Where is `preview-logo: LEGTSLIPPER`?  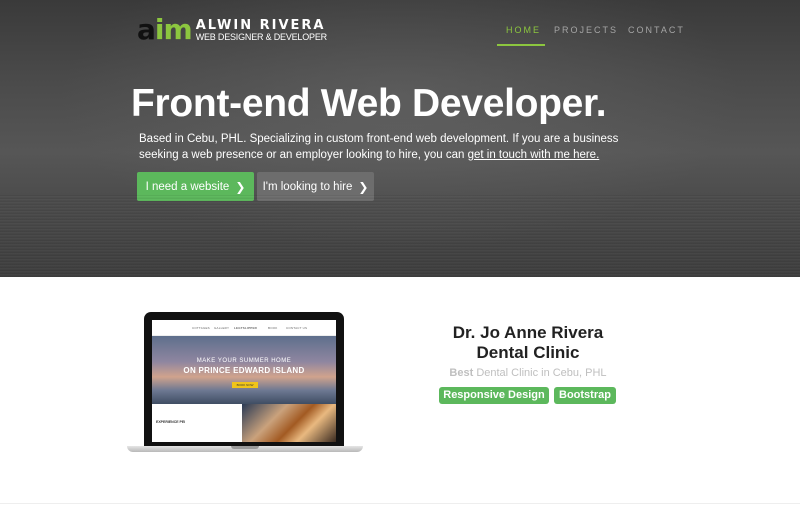
preview-logo: LEGTSLIPPER is located at coordinates (246, 328).